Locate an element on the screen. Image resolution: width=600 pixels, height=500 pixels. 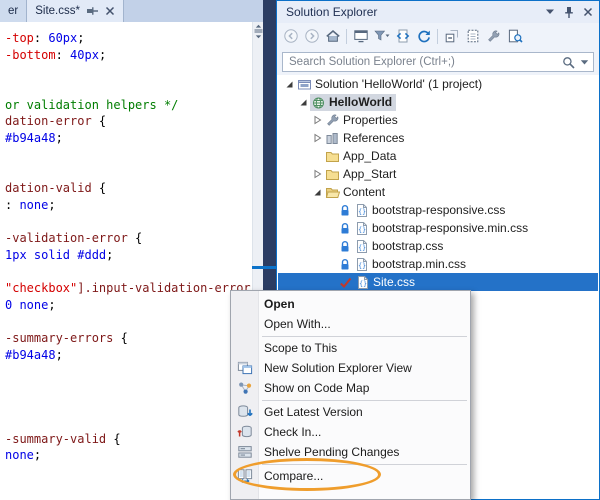
tree-item-app-data: App_Data is located at coordinates (438, 156).